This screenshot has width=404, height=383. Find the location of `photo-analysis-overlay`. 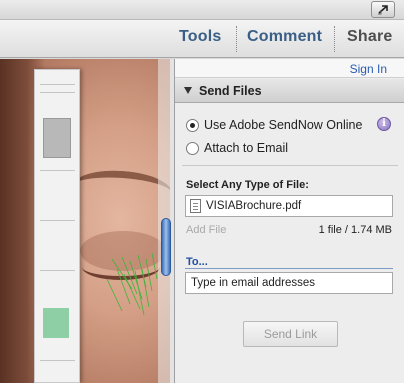

photo-analysis-overlay is located at coordinates (132, 284).